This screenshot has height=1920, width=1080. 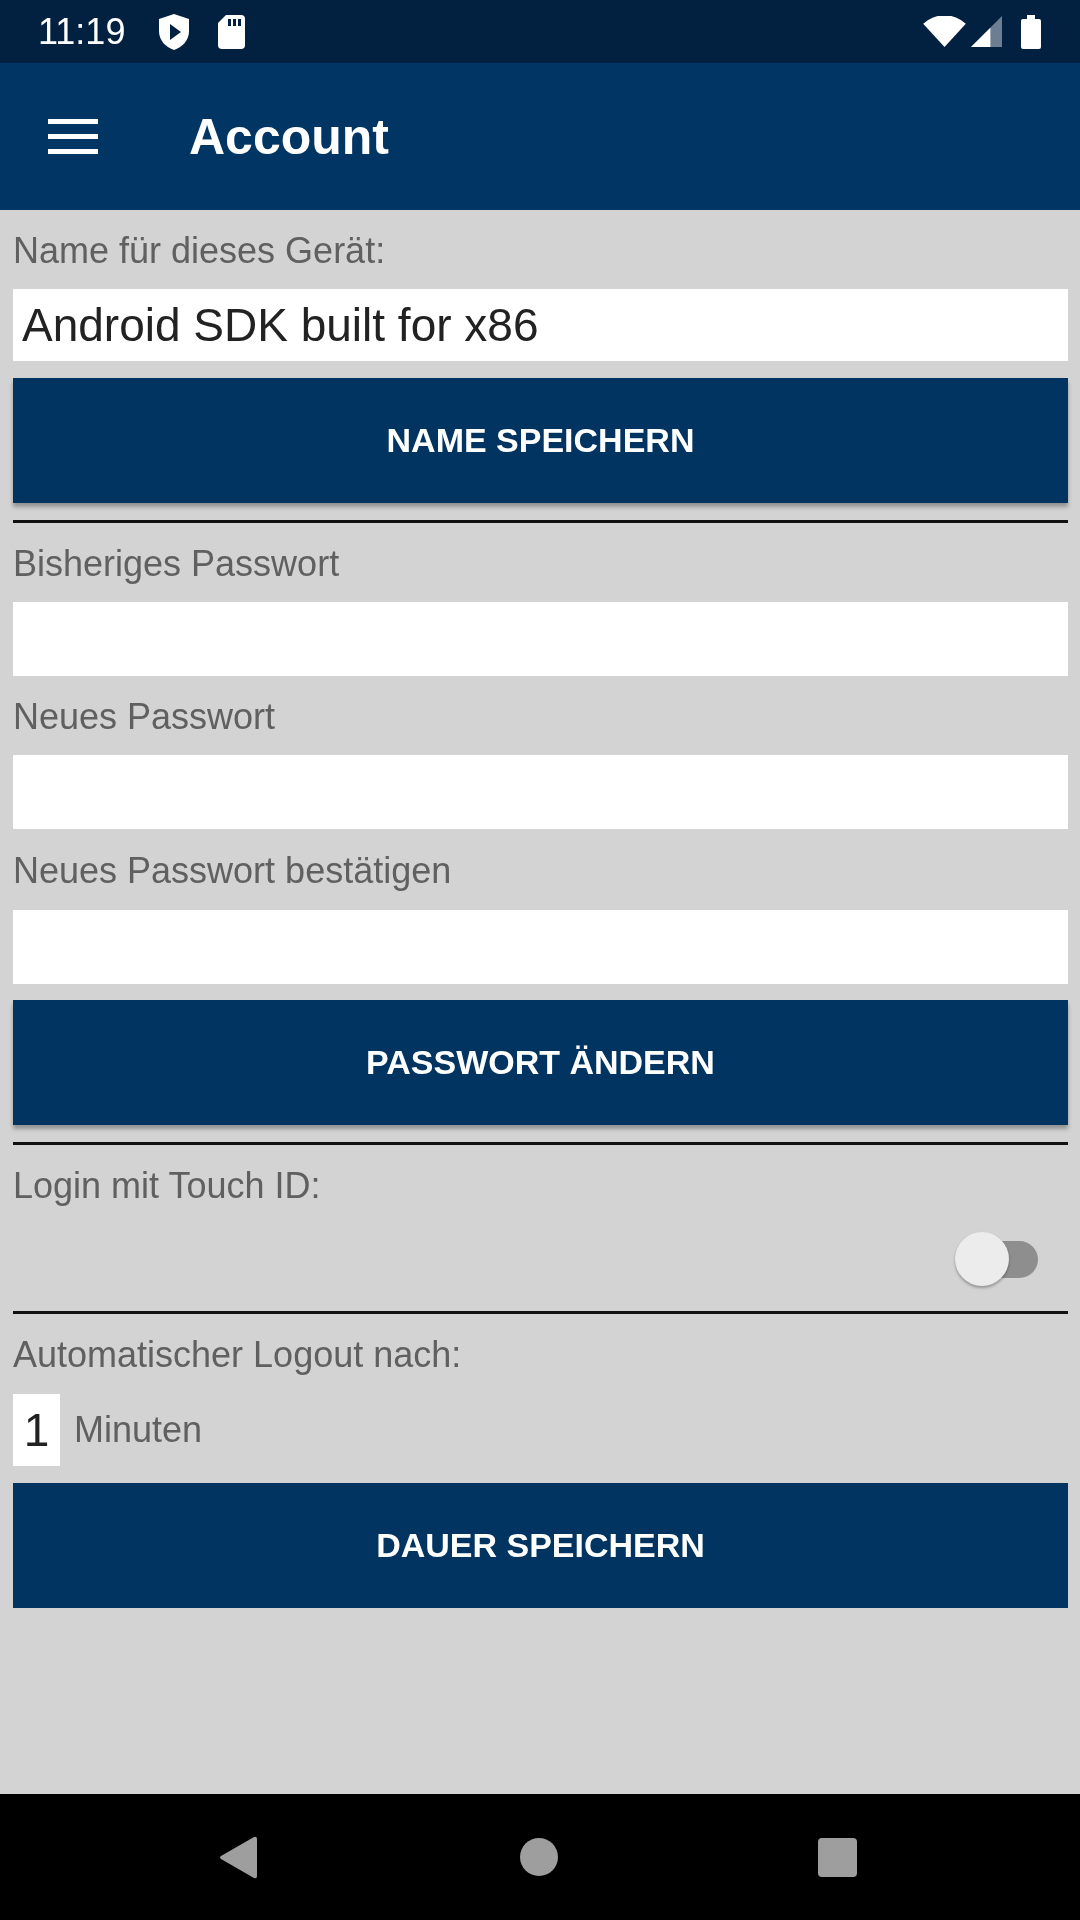 What do you see at coordinates (82, 31) in the screenshot?
I see `clock-time: 11:19` at bounding box center [82, 31].